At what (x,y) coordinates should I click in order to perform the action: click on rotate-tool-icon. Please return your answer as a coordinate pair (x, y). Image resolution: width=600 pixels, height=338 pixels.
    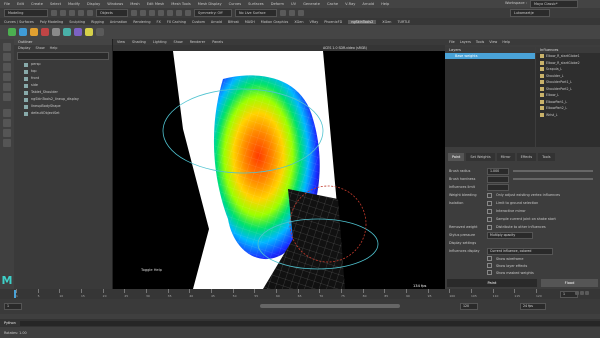
    Looking at the image, I should click on (7, 87).